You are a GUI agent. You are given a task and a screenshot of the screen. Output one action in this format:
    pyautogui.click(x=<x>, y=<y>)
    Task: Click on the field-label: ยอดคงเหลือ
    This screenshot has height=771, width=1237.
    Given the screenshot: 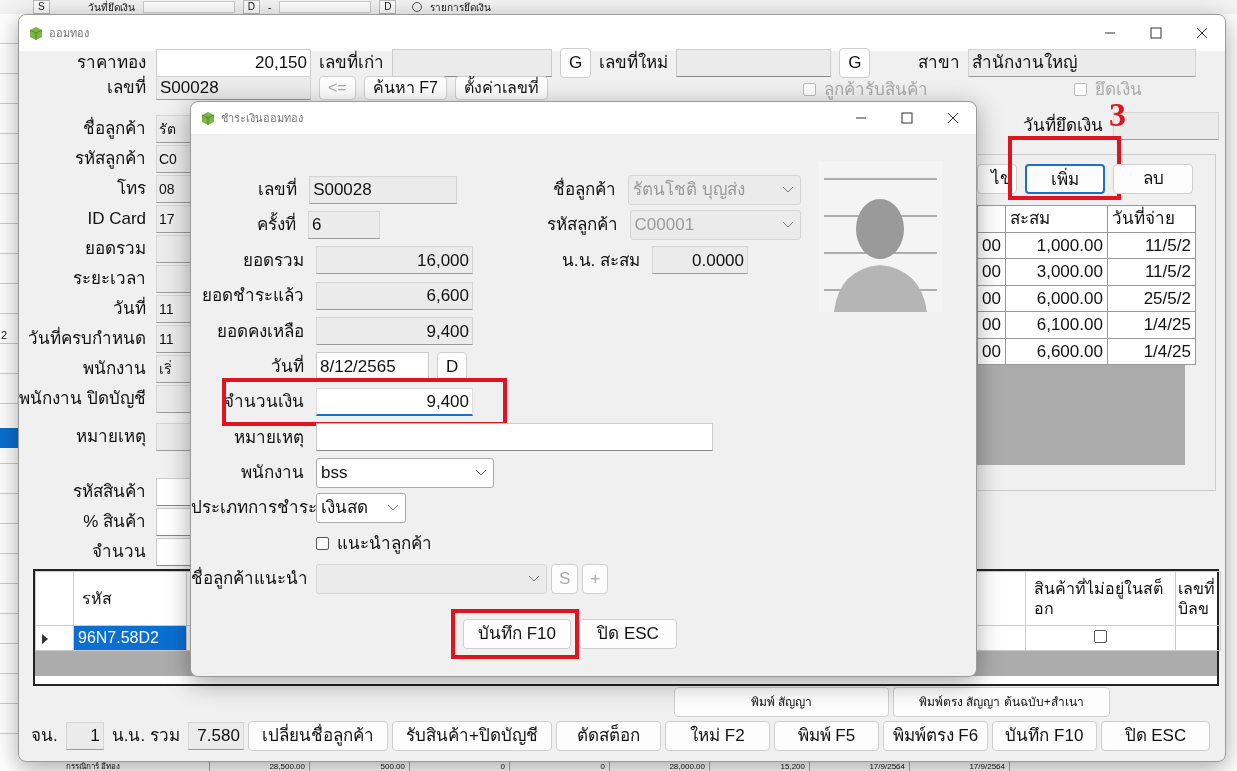 What is the action you would take?
    pyautogui.click(x=260, y=331)
    